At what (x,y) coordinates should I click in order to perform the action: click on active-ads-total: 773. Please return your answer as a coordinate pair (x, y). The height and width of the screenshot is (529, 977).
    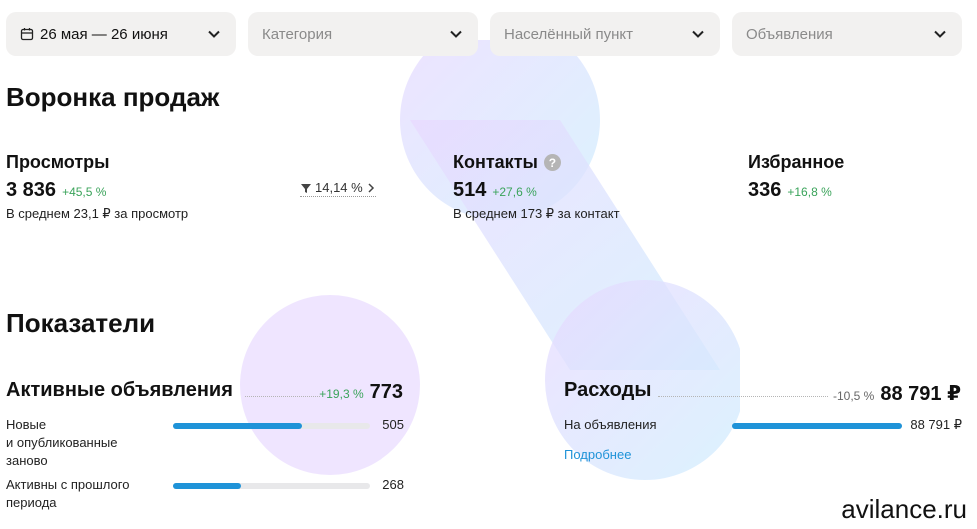
    Looking at the image, I should click on (386, 392).